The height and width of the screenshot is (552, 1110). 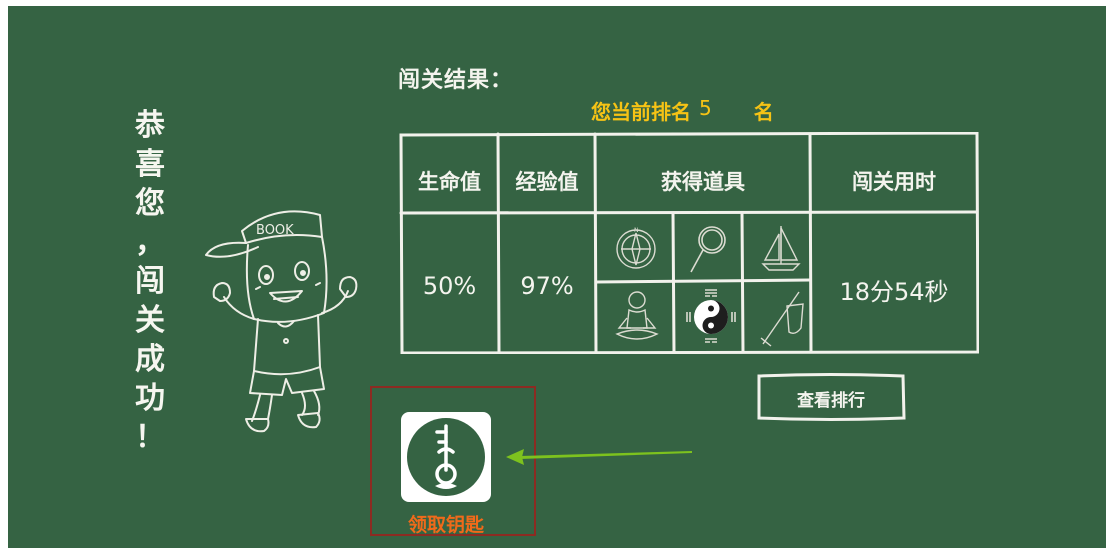 What do you see at coordinates (708, 249) in the screenshot?
I see `magnifier-icon` at bounding box center [708, 249].